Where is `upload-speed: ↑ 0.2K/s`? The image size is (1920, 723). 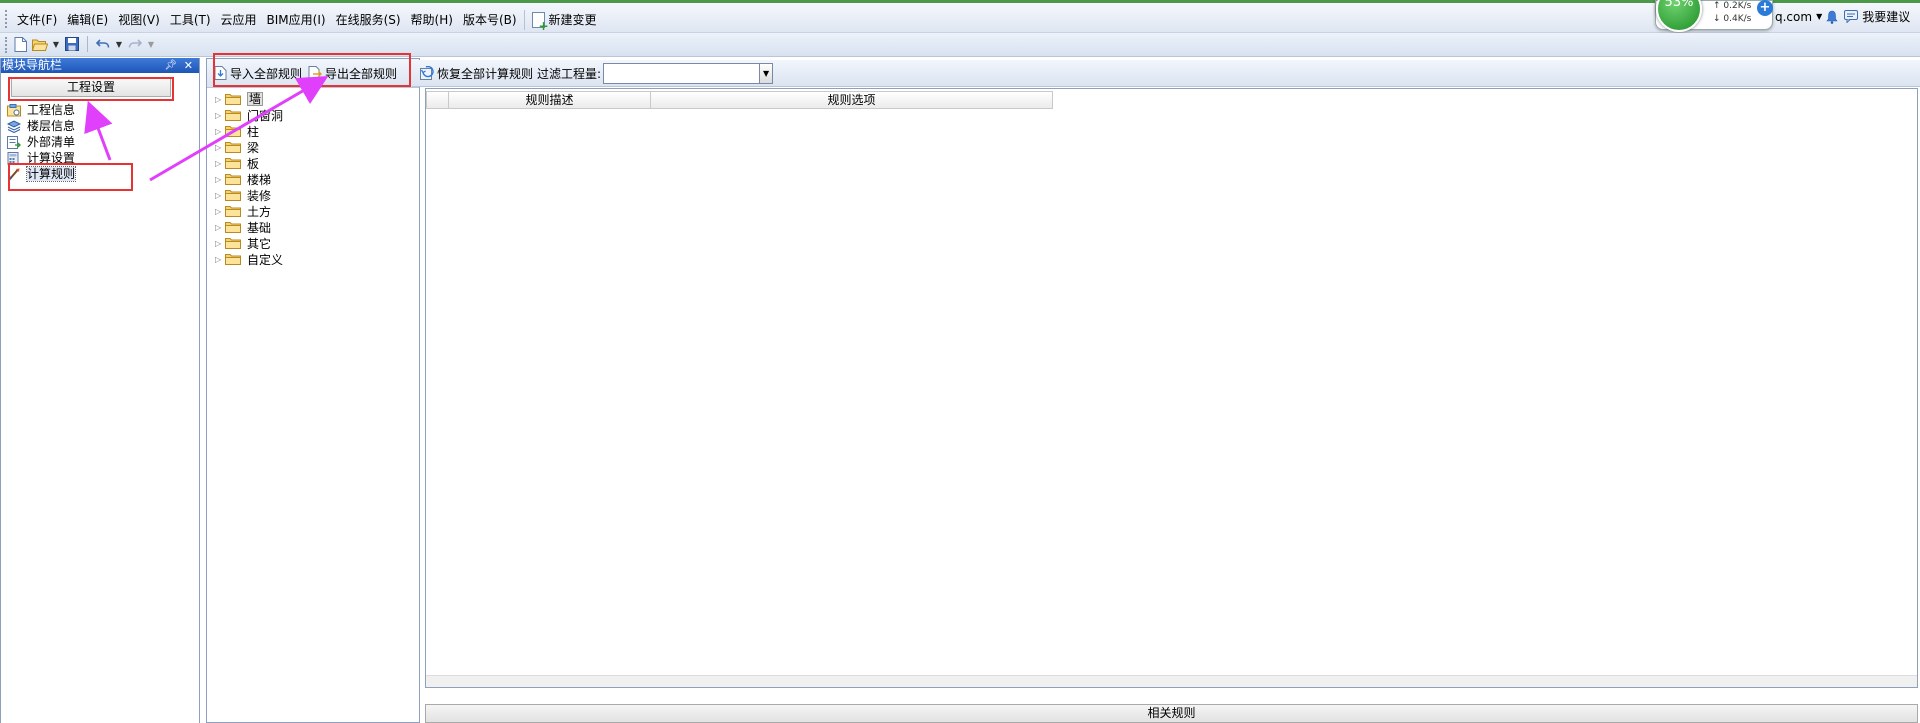
upload-speed: ↑ 0.2K/s is located at coordinates (1732, 6).